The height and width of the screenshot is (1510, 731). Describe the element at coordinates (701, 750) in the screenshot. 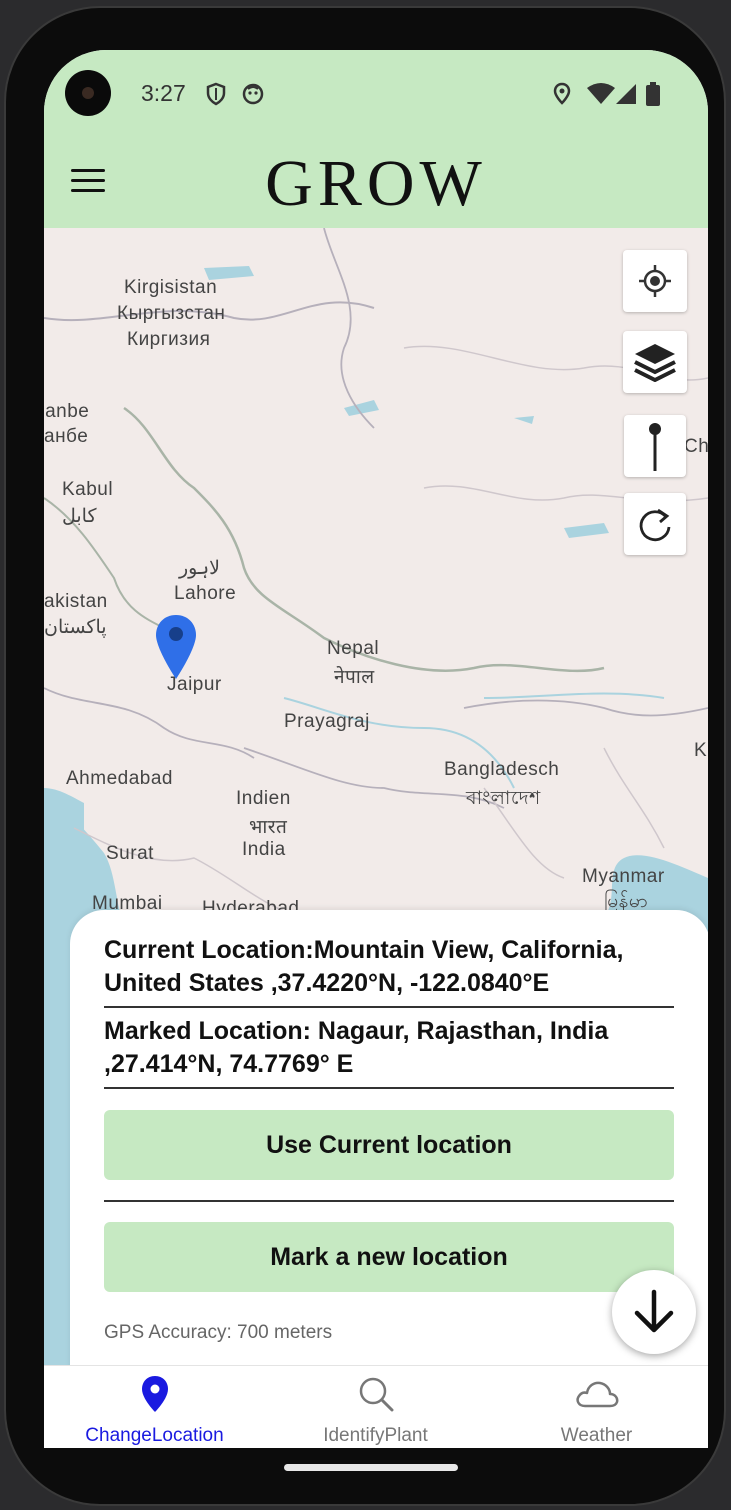

I see `map-label: K` at that location.